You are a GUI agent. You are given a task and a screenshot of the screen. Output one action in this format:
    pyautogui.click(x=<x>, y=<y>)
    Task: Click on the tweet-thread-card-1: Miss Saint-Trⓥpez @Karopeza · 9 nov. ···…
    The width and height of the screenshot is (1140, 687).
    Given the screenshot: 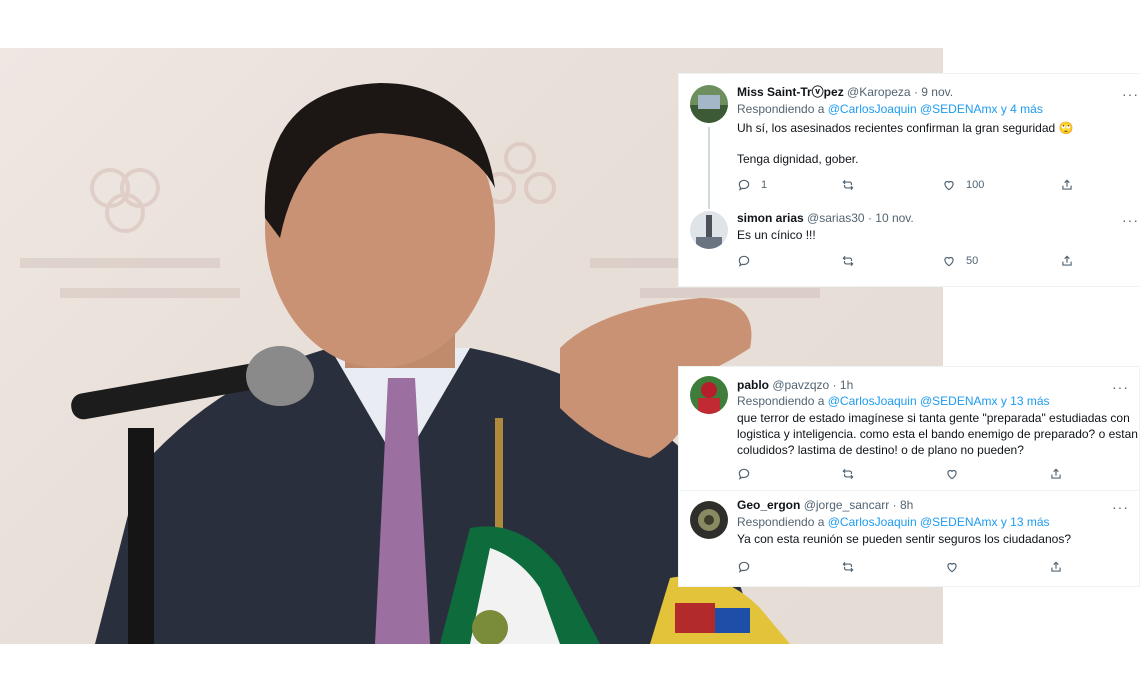 What is the action you would take?
    pyautogui.click(x=909, y=180)
    